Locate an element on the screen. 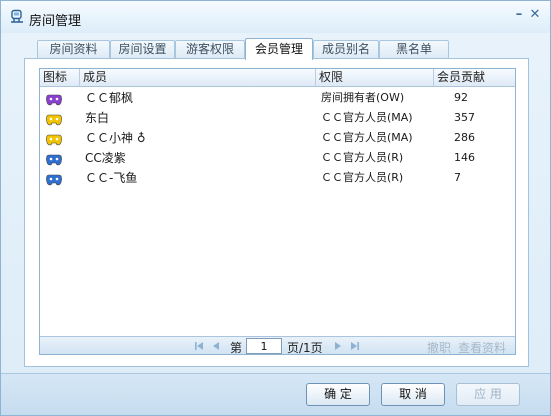  page-total: 页/1页 is located at coordinates (305, 348).